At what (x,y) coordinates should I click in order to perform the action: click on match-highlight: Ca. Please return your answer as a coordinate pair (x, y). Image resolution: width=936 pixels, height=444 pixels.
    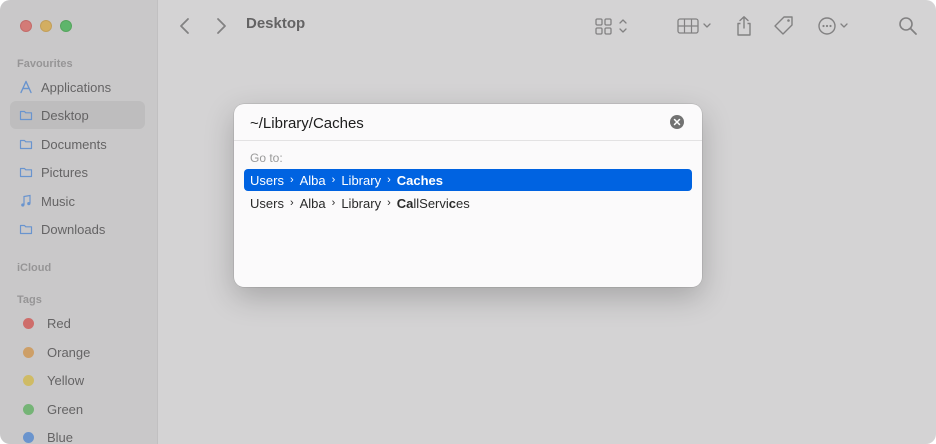
    Looking at the image, I should click on (405, 203).